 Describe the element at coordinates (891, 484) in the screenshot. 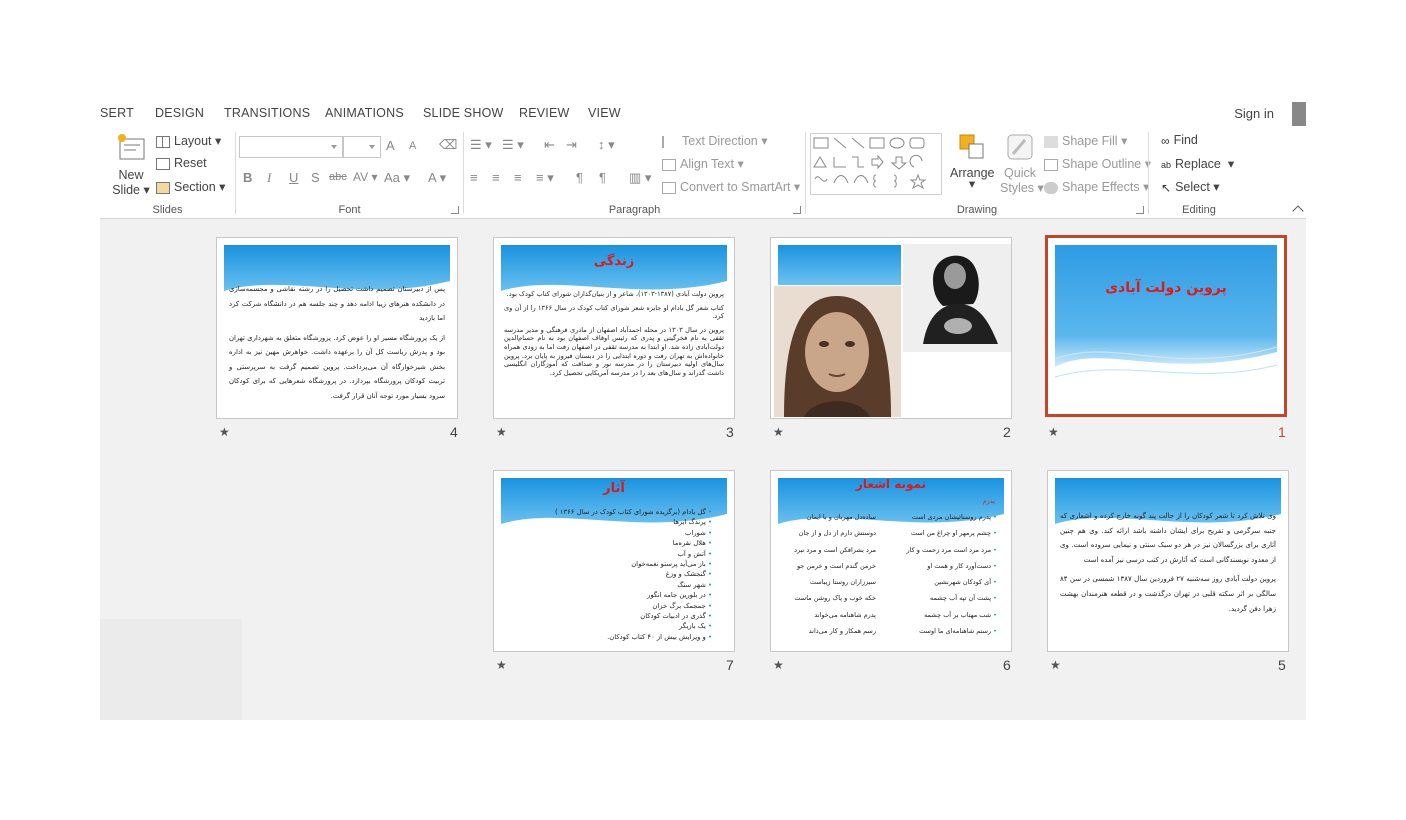

I see `slide-title: نمونه اشعار` at that location.